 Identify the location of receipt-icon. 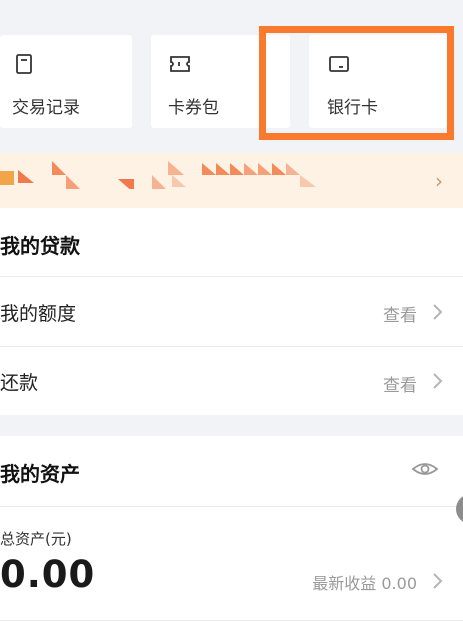
(24, 64).